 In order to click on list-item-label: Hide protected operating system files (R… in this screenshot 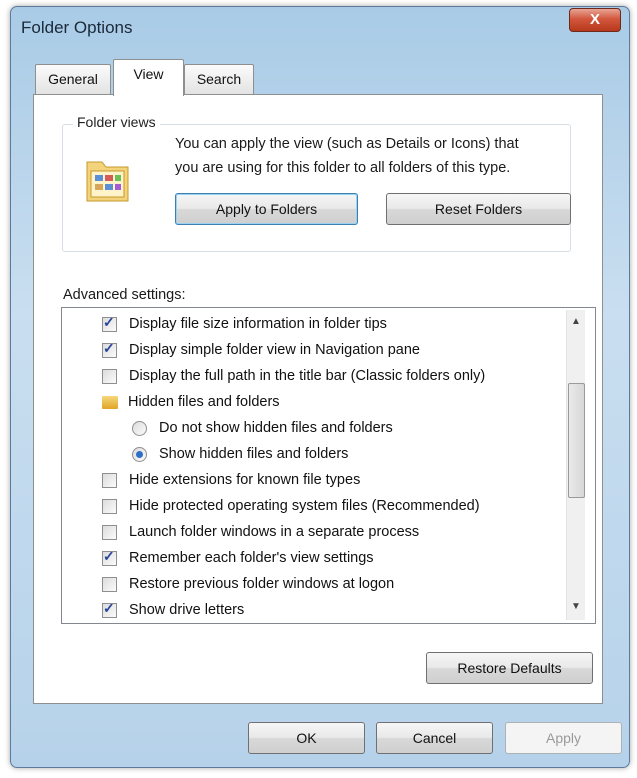, I will do `click(304, 506)`.